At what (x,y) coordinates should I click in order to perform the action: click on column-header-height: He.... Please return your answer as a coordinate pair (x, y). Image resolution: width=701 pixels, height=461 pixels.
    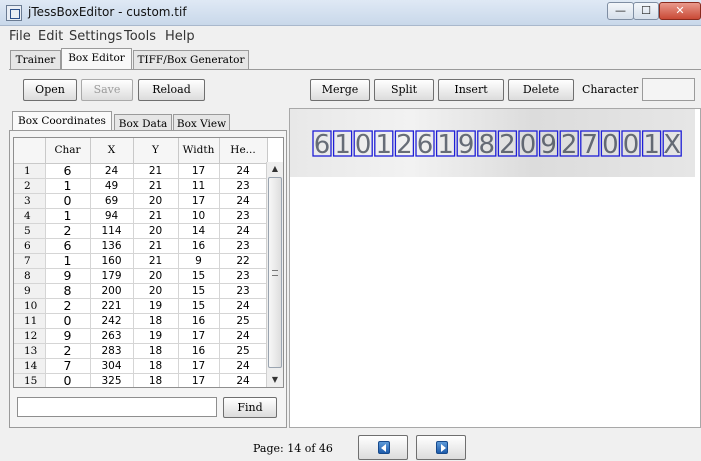
    Looking at the image, I should click on (243, 151).